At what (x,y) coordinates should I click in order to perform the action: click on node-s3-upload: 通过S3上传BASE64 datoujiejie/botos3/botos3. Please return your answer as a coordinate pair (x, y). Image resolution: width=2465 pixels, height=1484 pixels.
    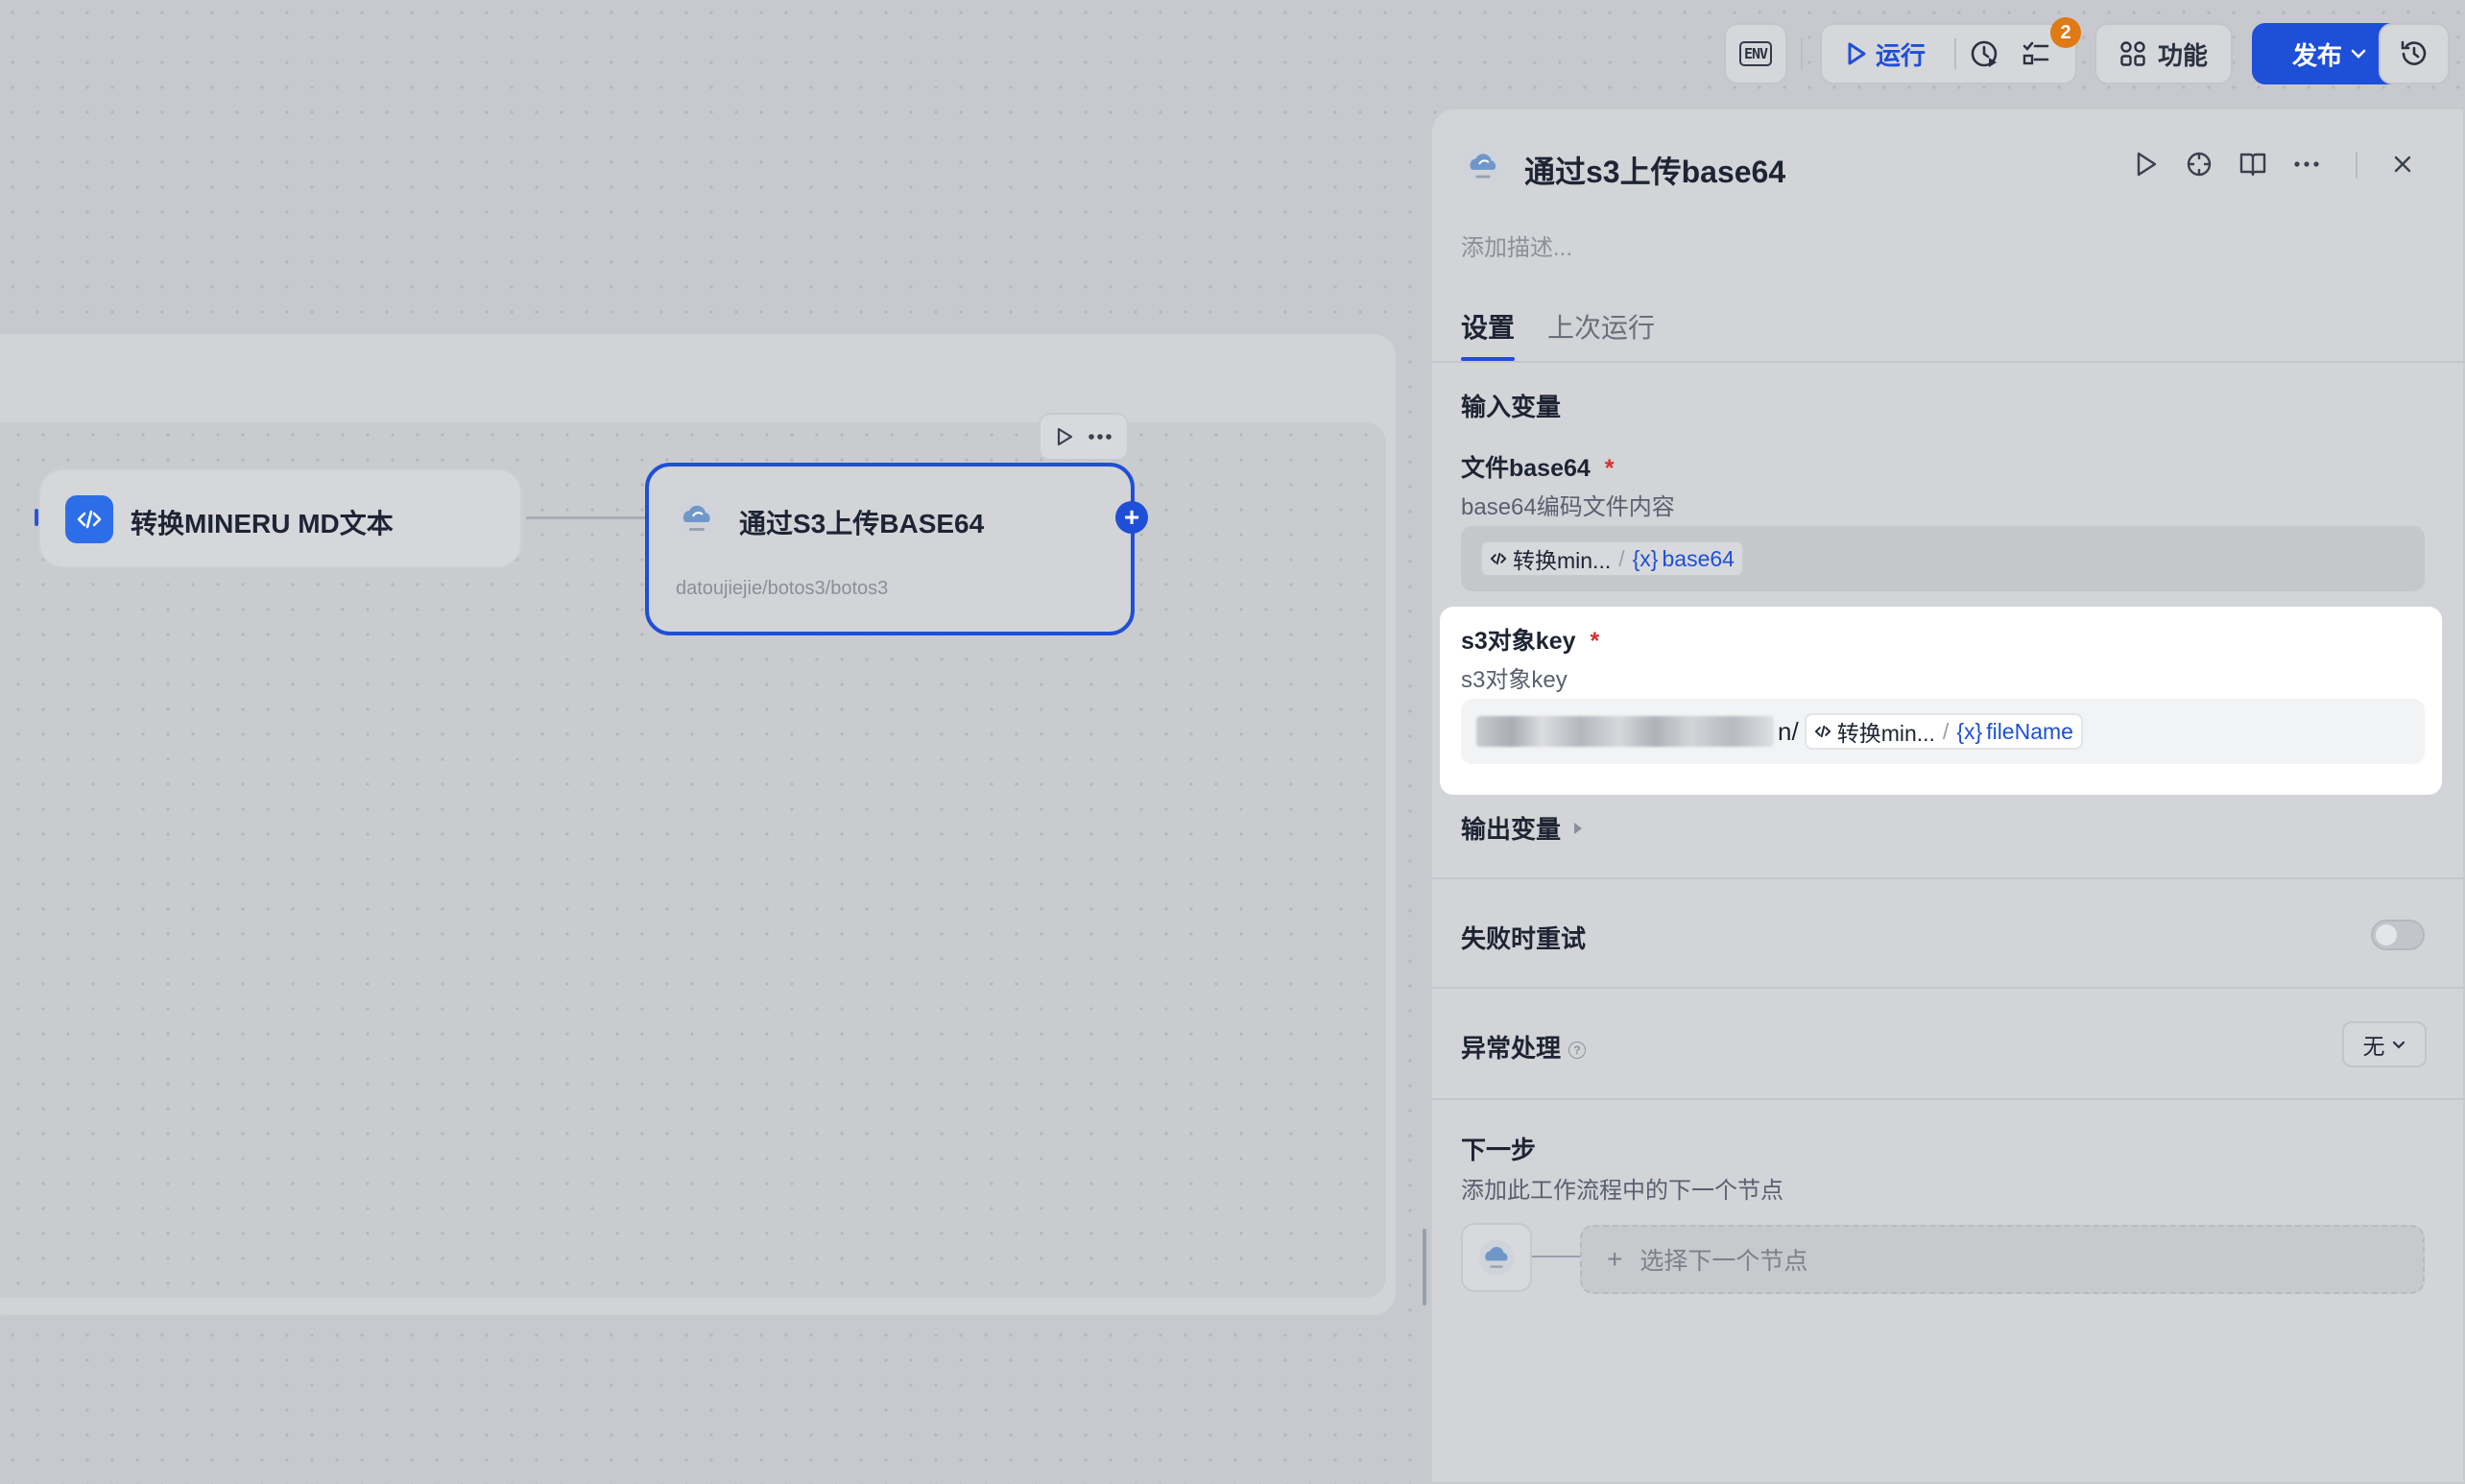
    Looking at the image, I should click on (890, 549).